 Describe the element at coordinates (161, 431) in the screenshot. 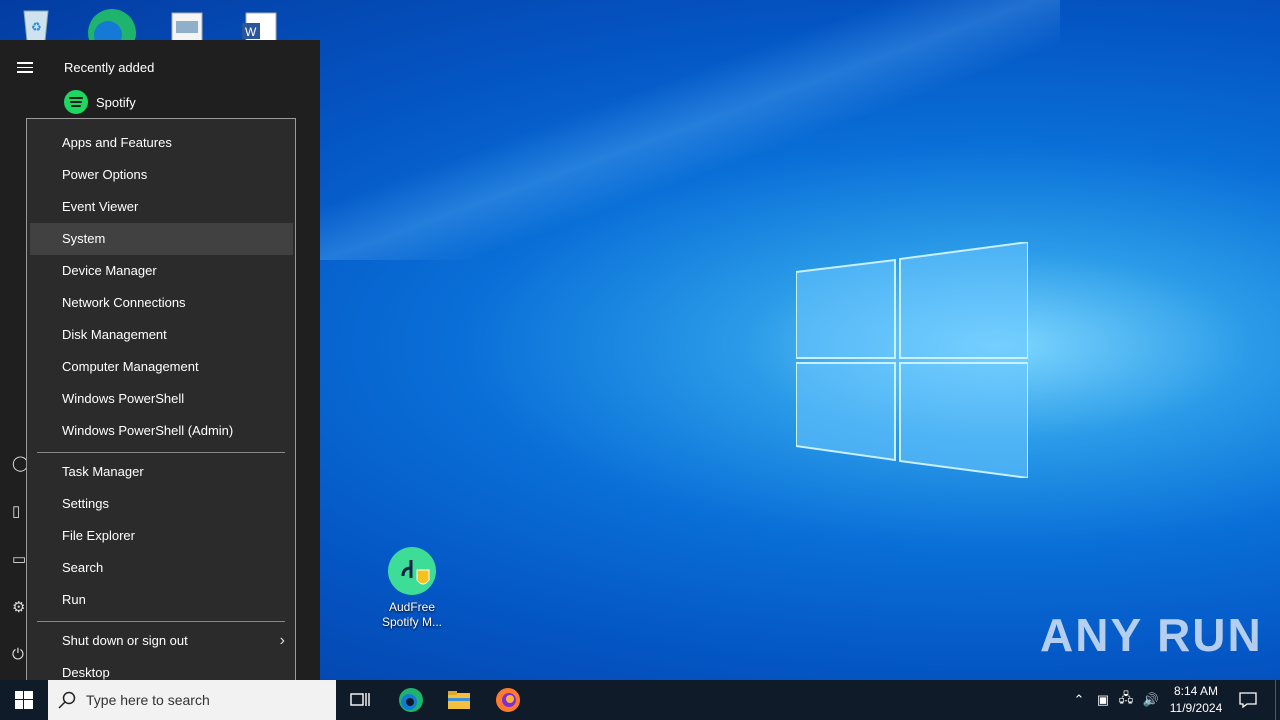

I see `menu-item-windows-powershell-admin: Windows PowerShell (Admin)` at that location.